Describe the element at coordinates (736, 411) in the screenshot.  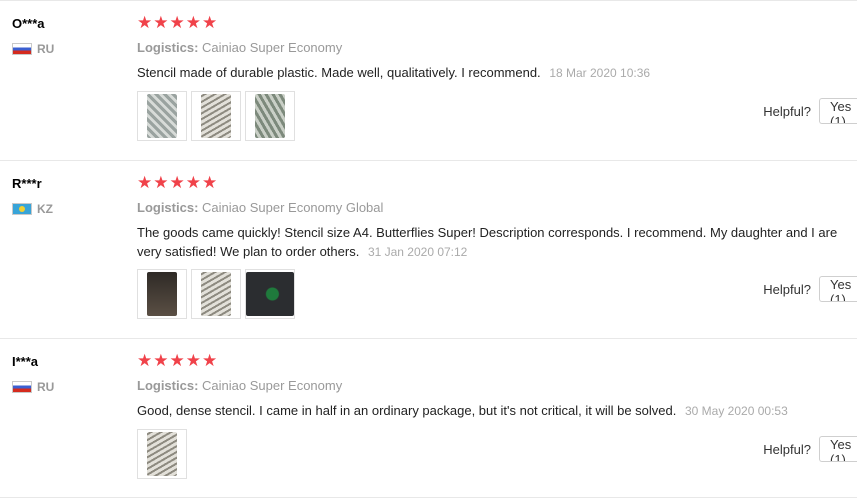
I see `review-date: 30 May 2020 00:53` at that location.